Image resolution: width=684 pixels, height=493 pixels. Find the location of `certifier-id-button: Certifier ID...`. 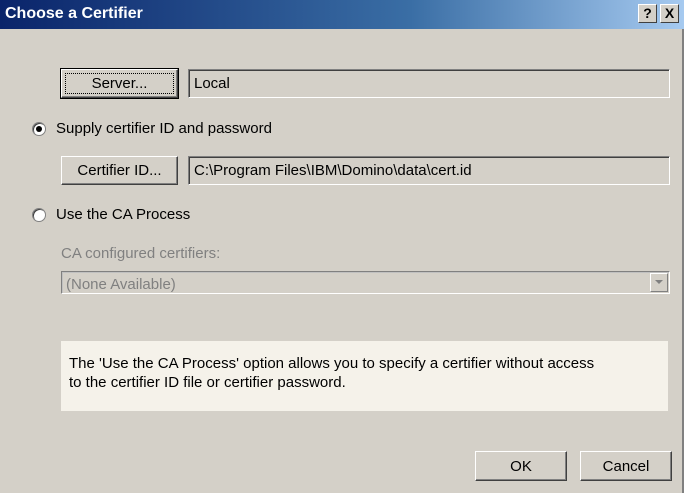

certifier-id-button: Certifier ID... is located at coordinates (119, 170).